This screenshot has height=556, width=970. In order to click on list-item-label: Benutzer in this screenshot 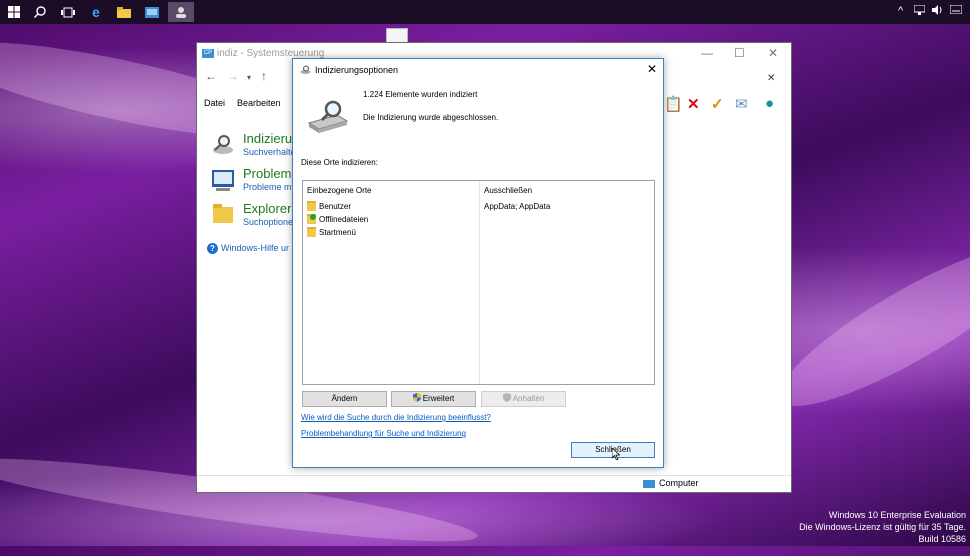, I will do `click(335, 206)`.